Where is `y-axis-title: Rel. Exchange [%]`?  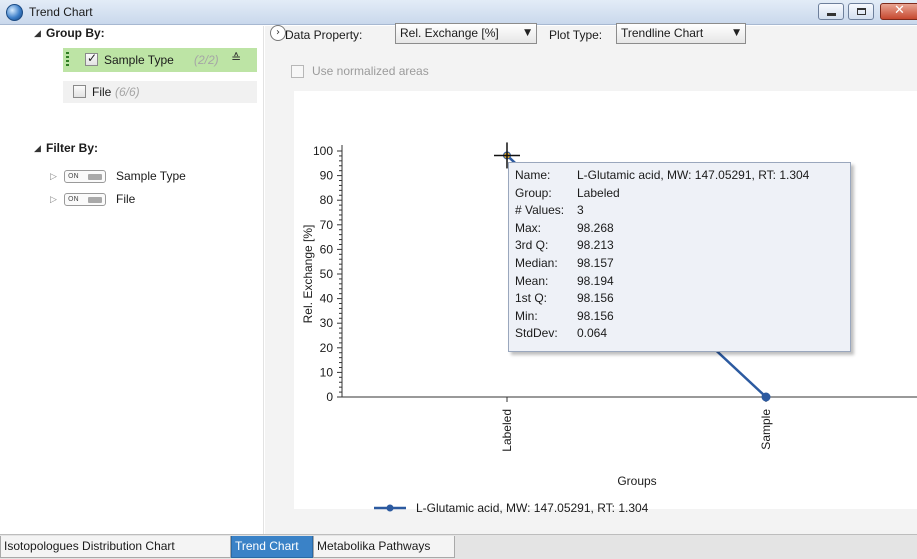 y-axis-title: Rel. Exchange [%] is located at coordinates (308, 274).